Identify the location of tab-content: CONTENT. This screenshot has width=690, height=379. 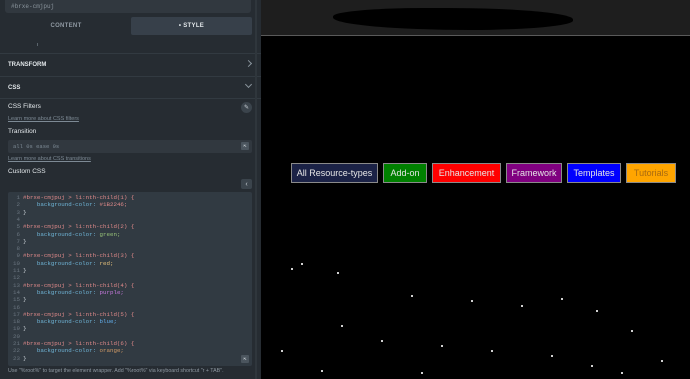
(66, 26).